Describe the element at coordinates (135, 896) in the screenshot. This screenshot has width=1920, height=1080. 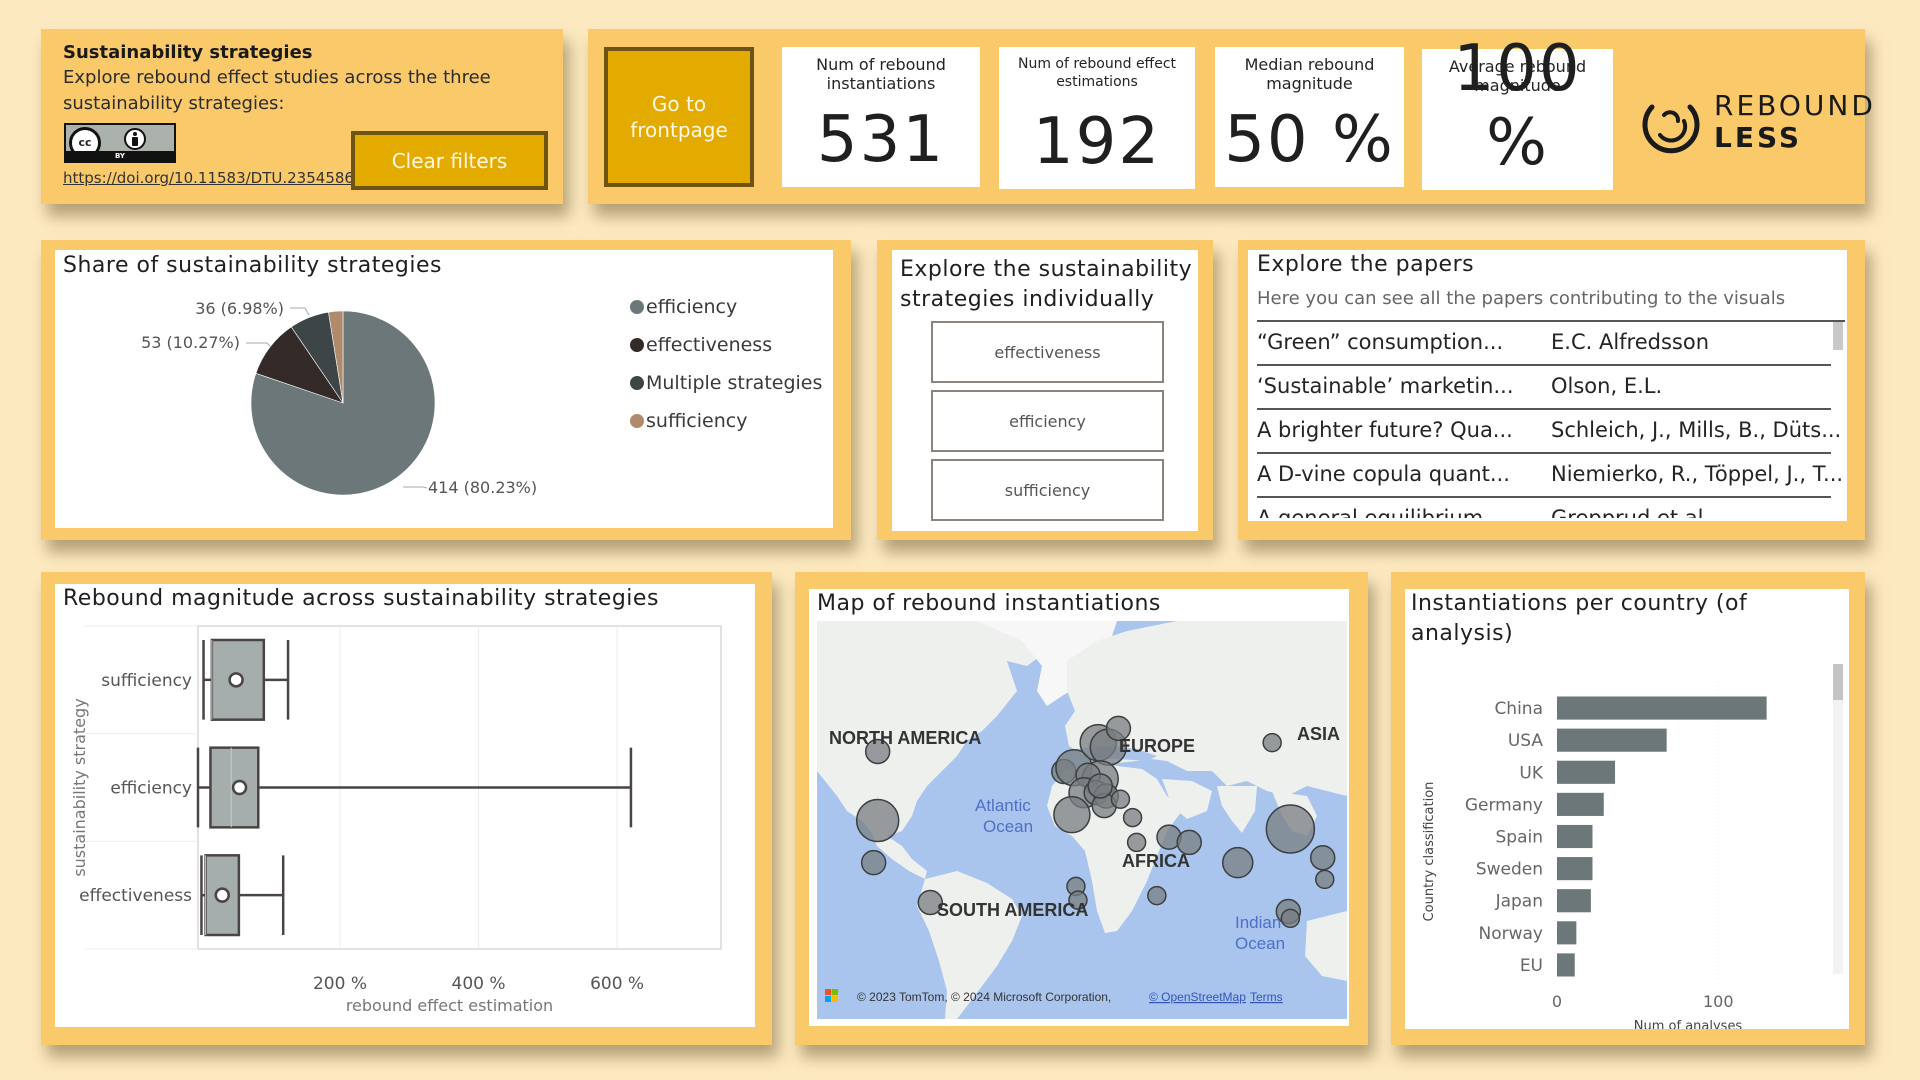
I see `y-tick-label: effectiveness` at that location.